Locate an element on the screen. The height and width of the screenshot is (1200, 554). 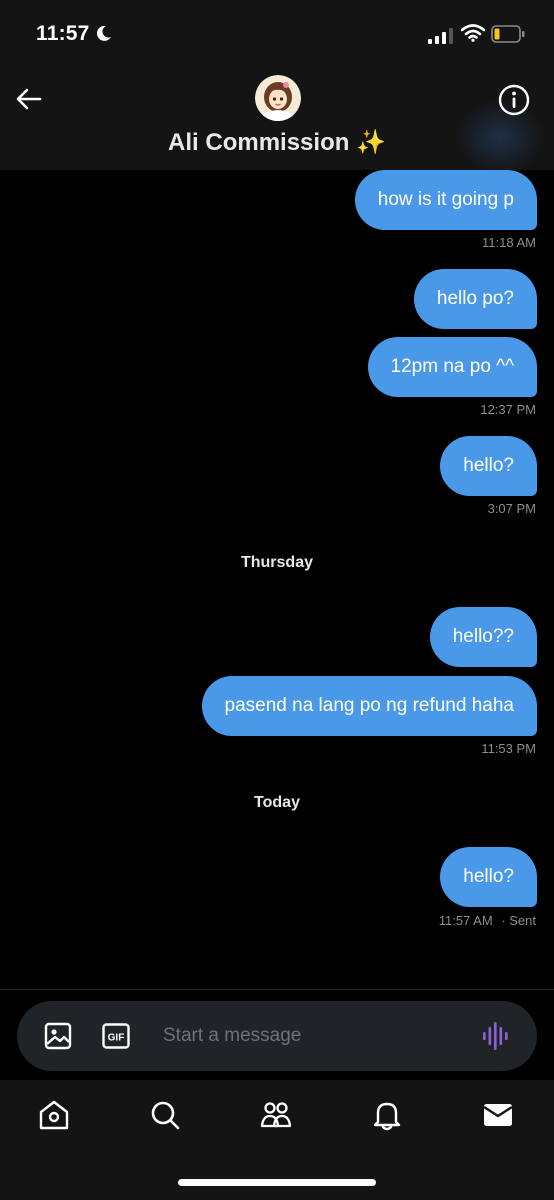
gif-label: GIF is located at coordinates (116, 1038).